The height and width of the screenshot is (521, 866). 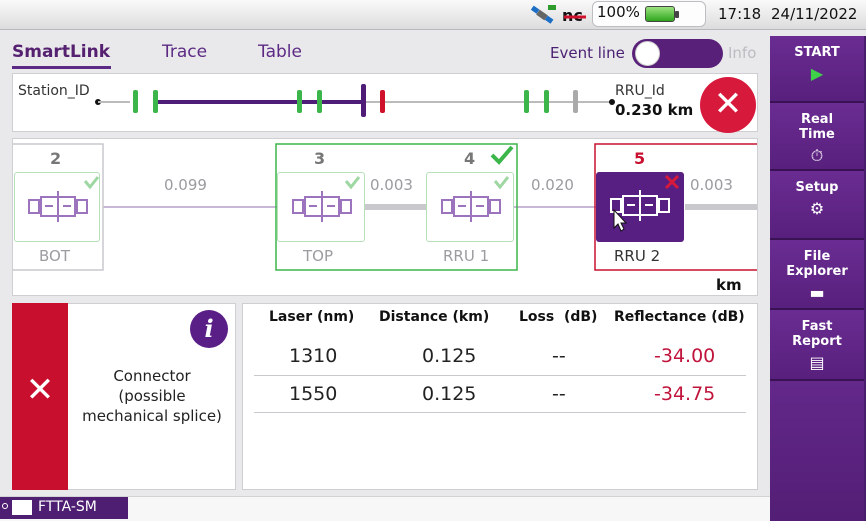 I want to click on column-header-loss: Loss (dB), so click(x=558, y=317).